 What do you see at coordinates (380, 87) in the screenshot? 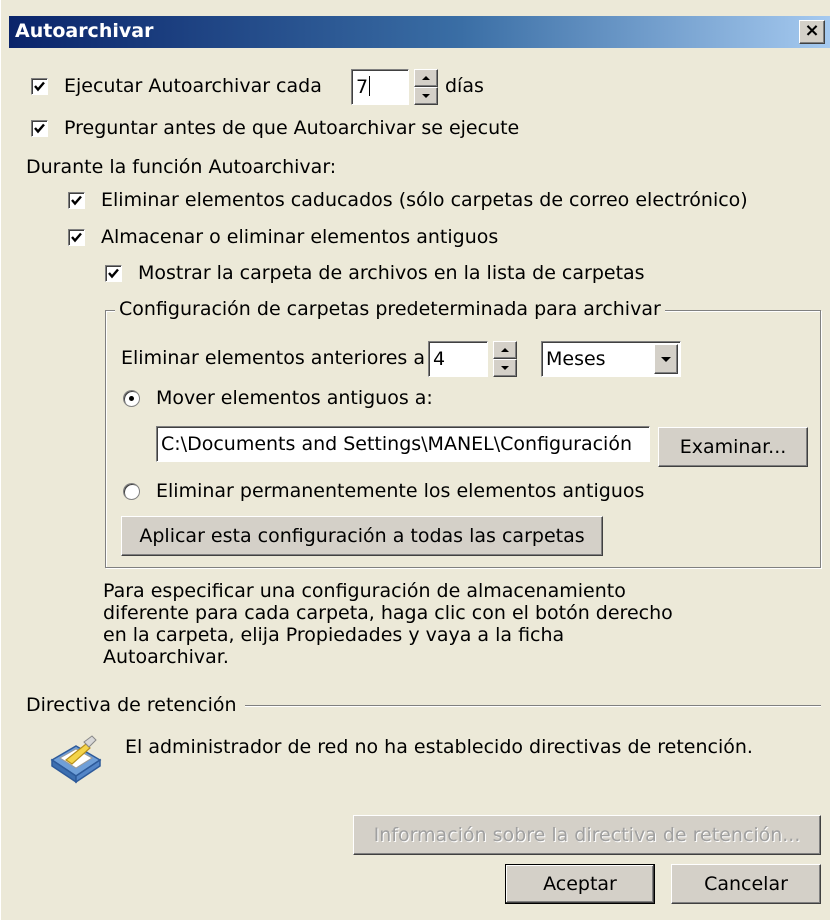
I see `days-input: 7` at bounding box center [380, 87].